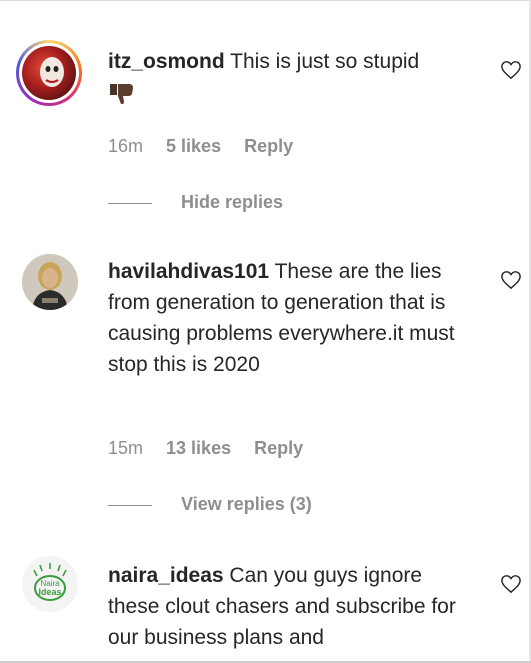 The height and width of the screenshot is (663, 531). Describe the element at coordinates (121, 94) in the screenshot. I see `thumbs-down-emoji` at that location.